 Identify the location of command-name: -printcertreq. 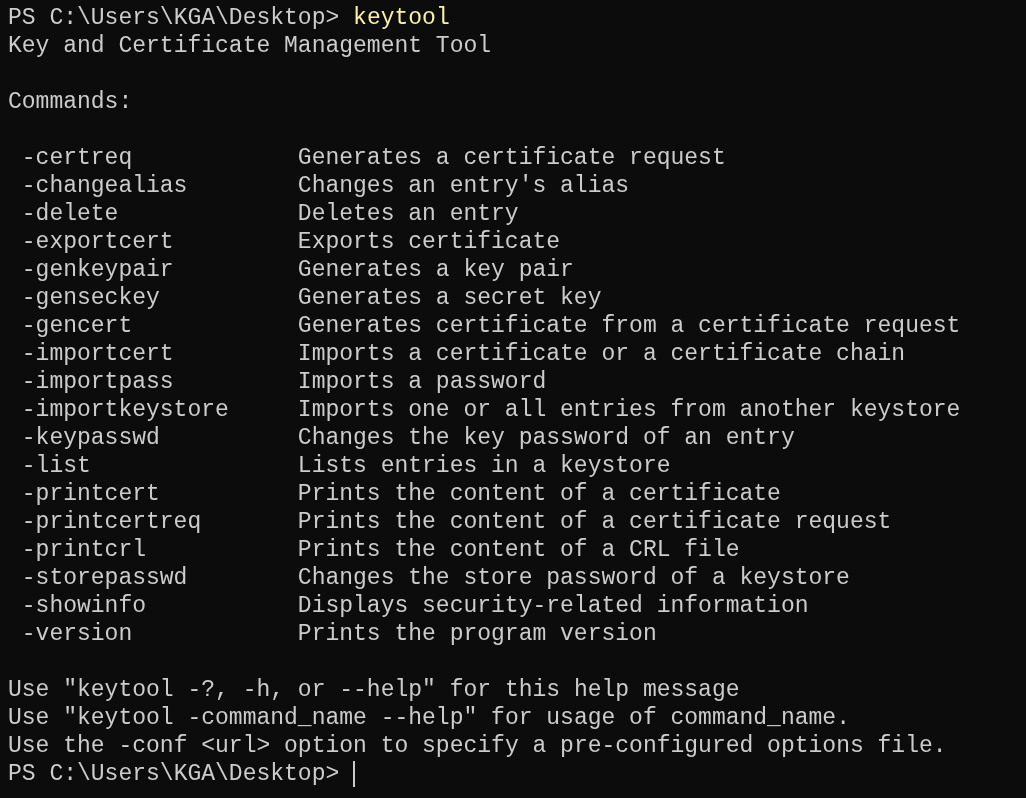
(112, 522).